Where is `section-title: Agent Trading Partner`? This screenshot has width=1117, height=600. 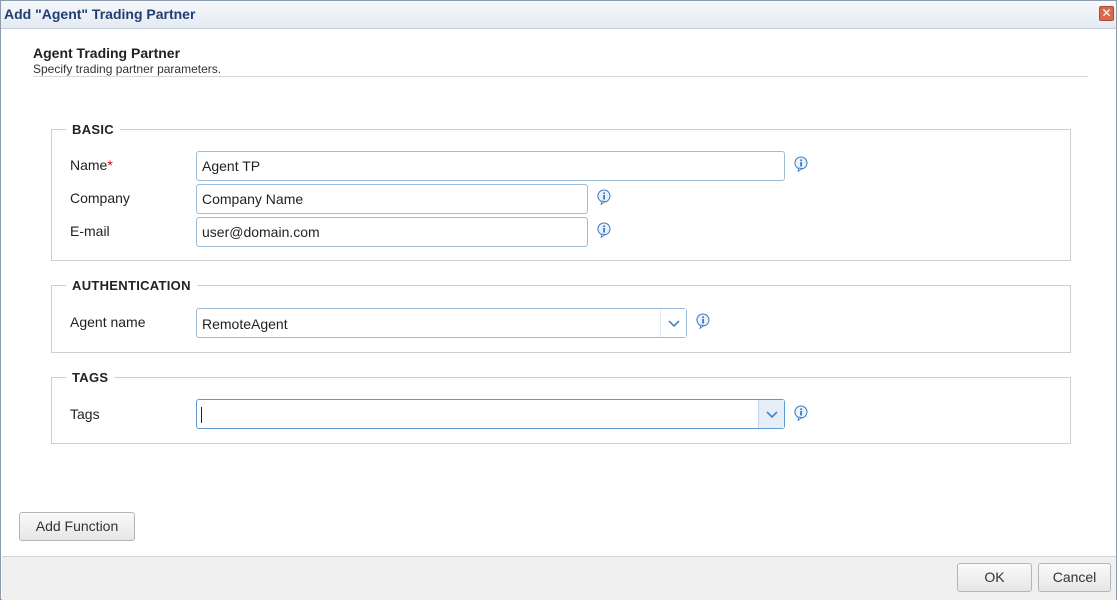 section-title: Agent Trading Partner is located at coordinates (107, 53).